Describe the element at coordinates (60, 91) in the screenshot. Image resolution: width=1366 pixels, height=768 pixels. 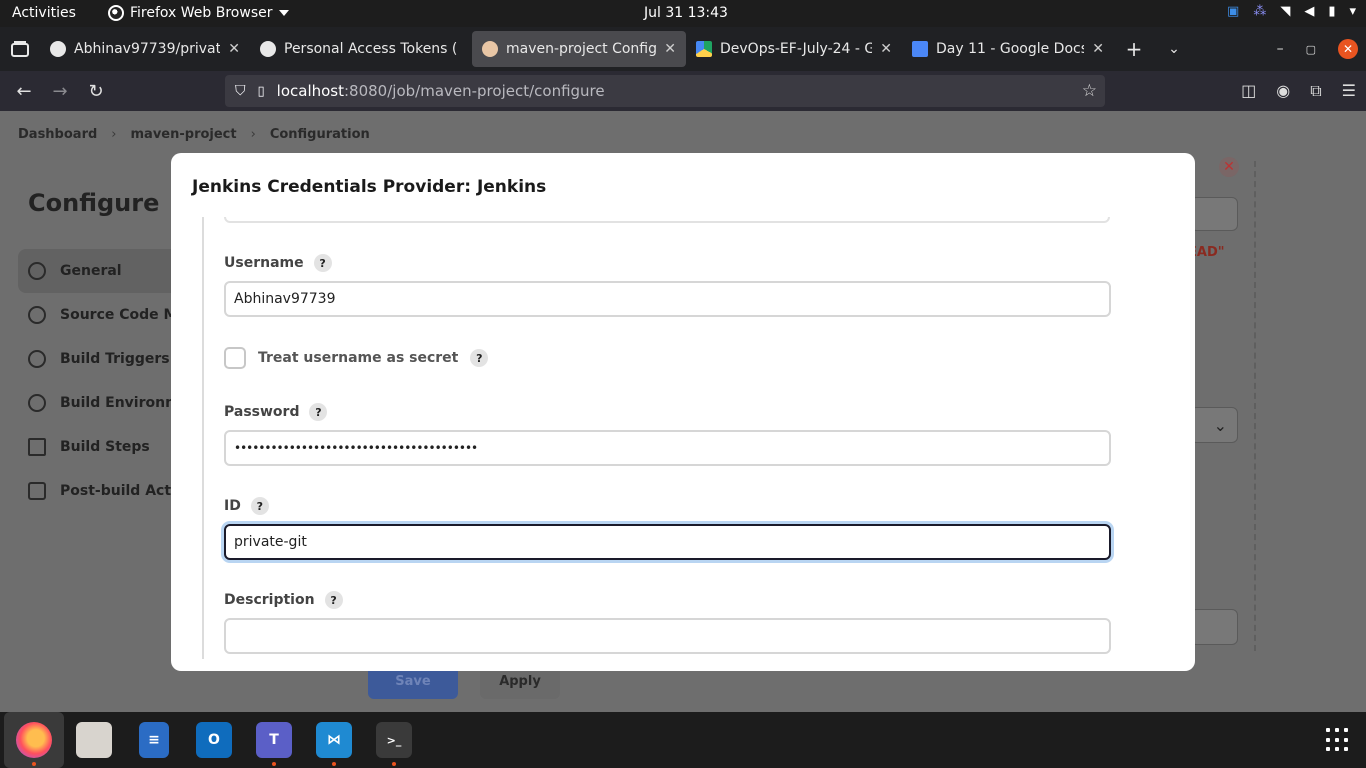
I see `forward-arrow-icon: →` at that location.